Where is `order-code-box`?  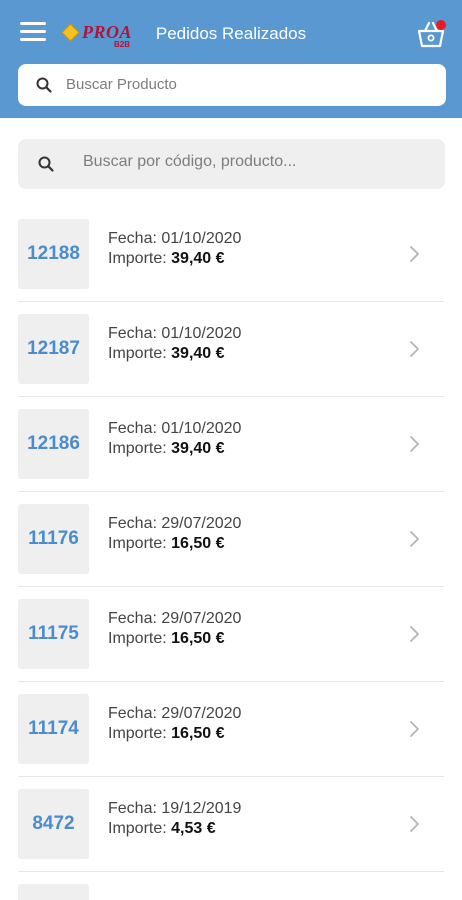 order-code-box is located at coordinates (53, 892).